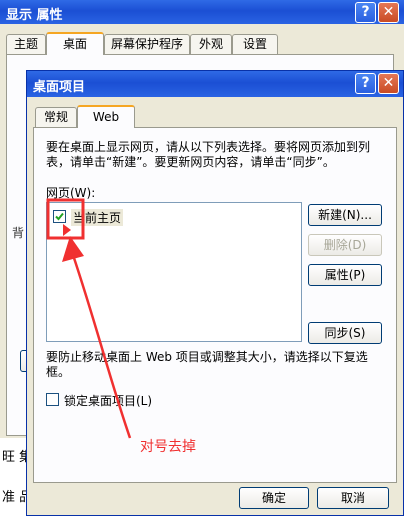 This screenshot has width=404, height=516. Describe the element at coordinates (26, 44) in the screenshot. I see `tab-theme: 主题` at that location.